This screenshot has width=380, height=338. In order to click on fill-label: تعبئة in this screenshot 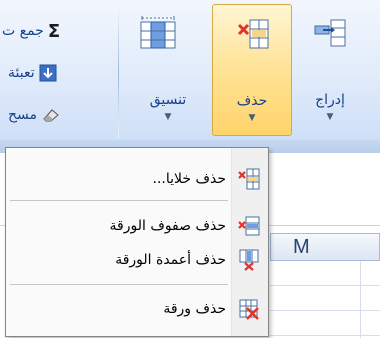, I will do `click(21, 73)`.